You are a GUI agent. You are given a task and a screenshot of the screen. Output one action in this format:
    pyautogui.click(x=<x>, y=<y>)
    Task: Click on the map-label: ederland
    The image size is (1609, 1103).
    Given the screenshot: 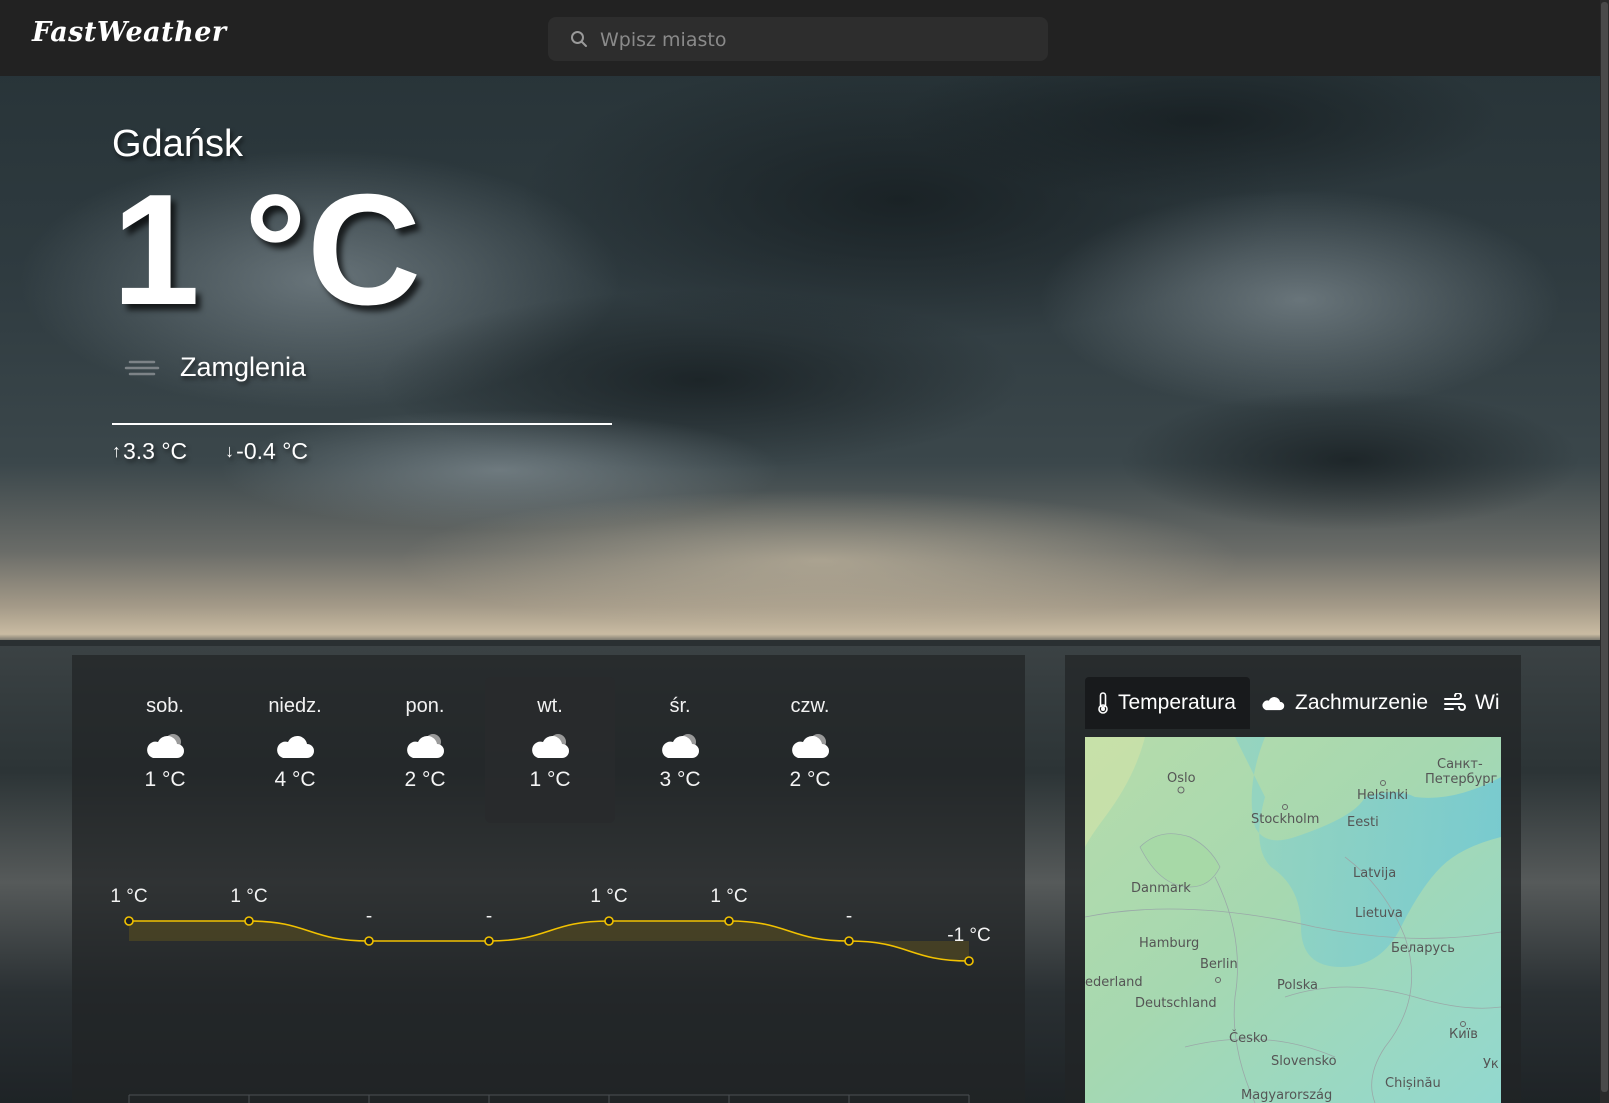 What is the action you would take?
    pyautogui.click(x=1114, y=982)
    